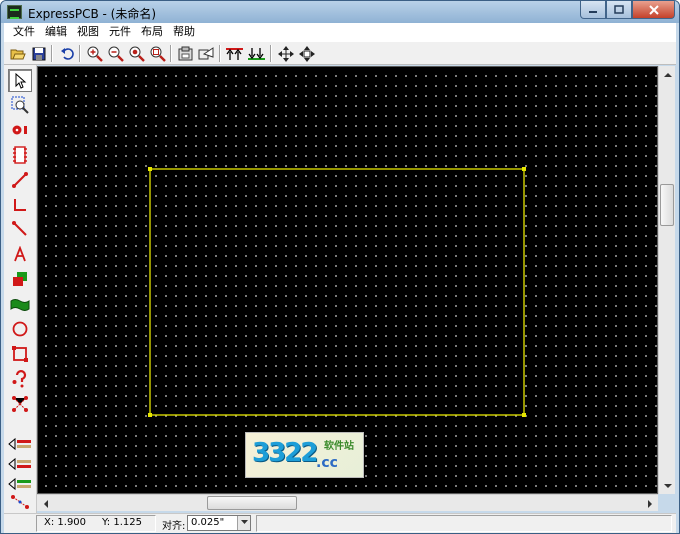  I want to click on snap-grid-select: 0.025", so click(219, 523).